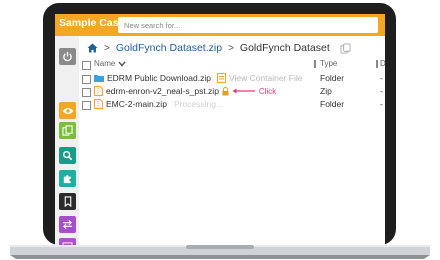 The image size is (440, 260). Describe the element at coordinates (243, 91) in the screenshot. I see `arrow-left-icon` at that location.